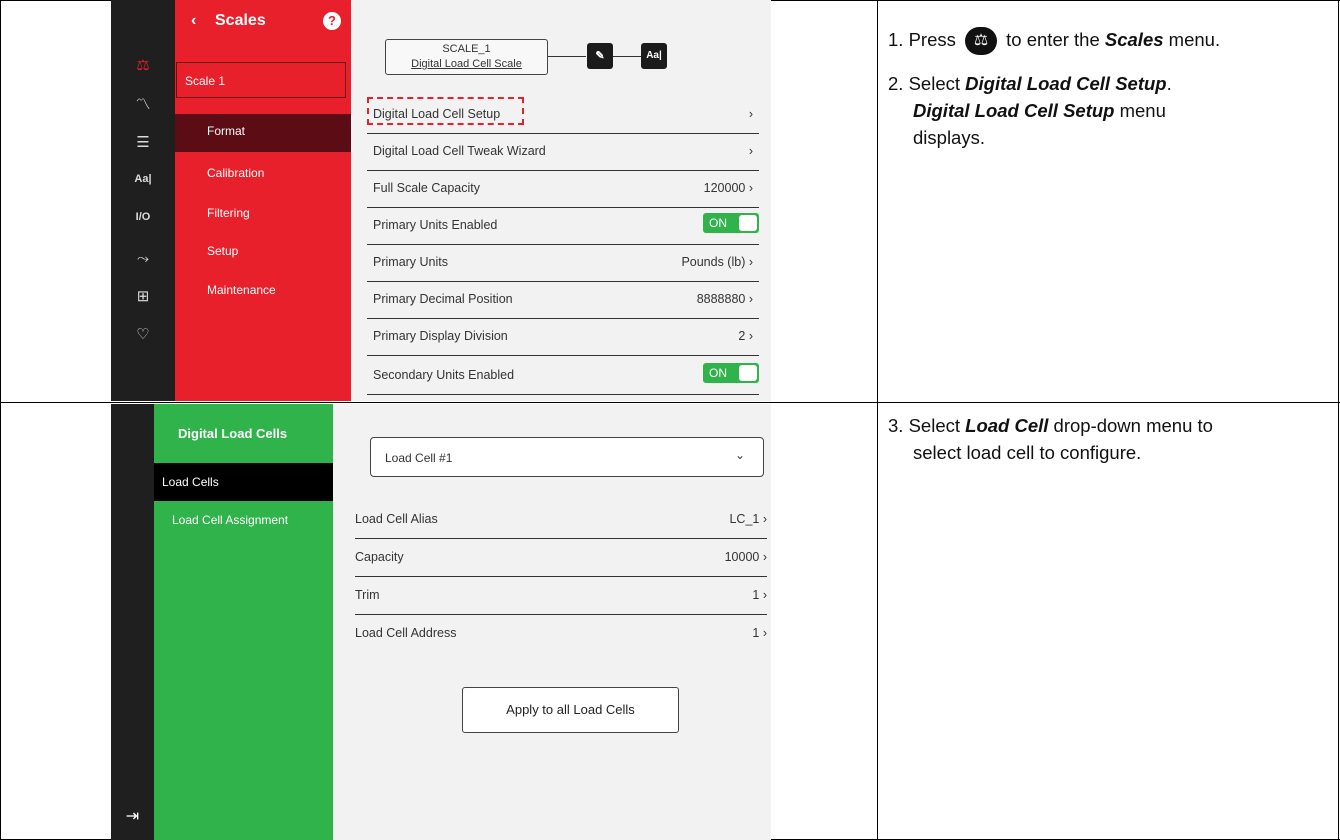 The height and width of the screenshot is (840, 1340). What do you see at coordinates (731, 373) in the screenshot?
I see `secondary-units-toggle: ON` at bounding box center [731, 373].